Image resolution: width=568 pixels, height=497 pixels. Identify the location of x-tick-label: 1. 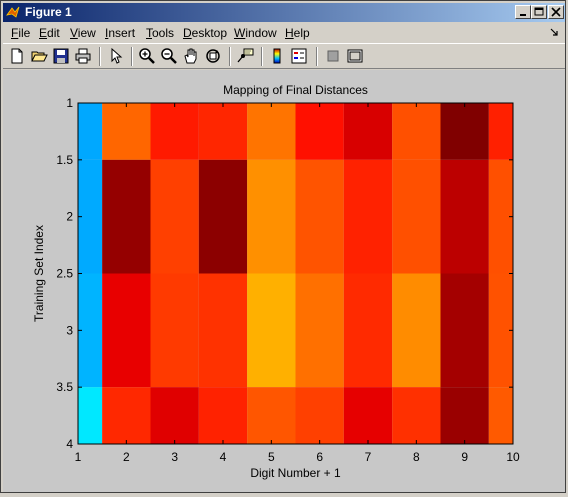
(78, 457).